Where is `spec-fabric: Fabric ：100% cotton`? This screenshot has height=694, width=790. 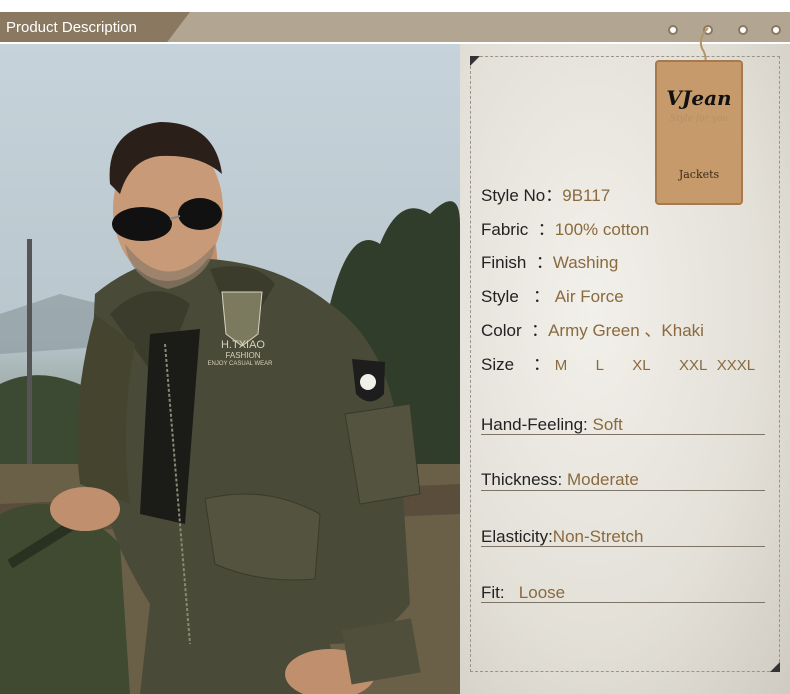
spec-fabric: Fabric ：100% cotton is located at coordinates (565, 230).